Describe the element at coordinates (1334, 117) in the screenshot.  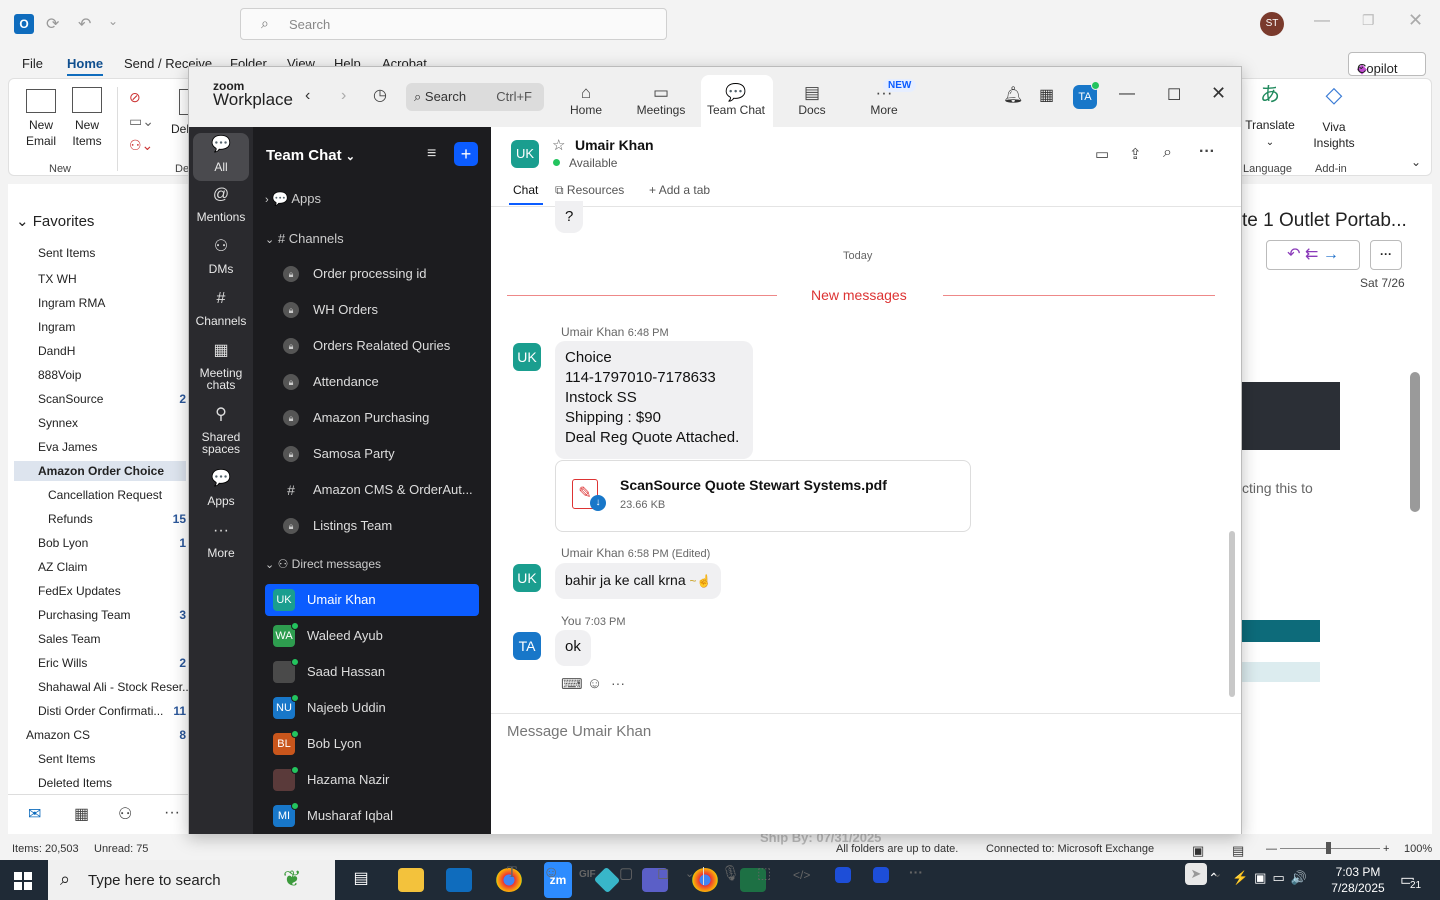
I see `viva-insights-button: ◇ Viva Insights` at that location.